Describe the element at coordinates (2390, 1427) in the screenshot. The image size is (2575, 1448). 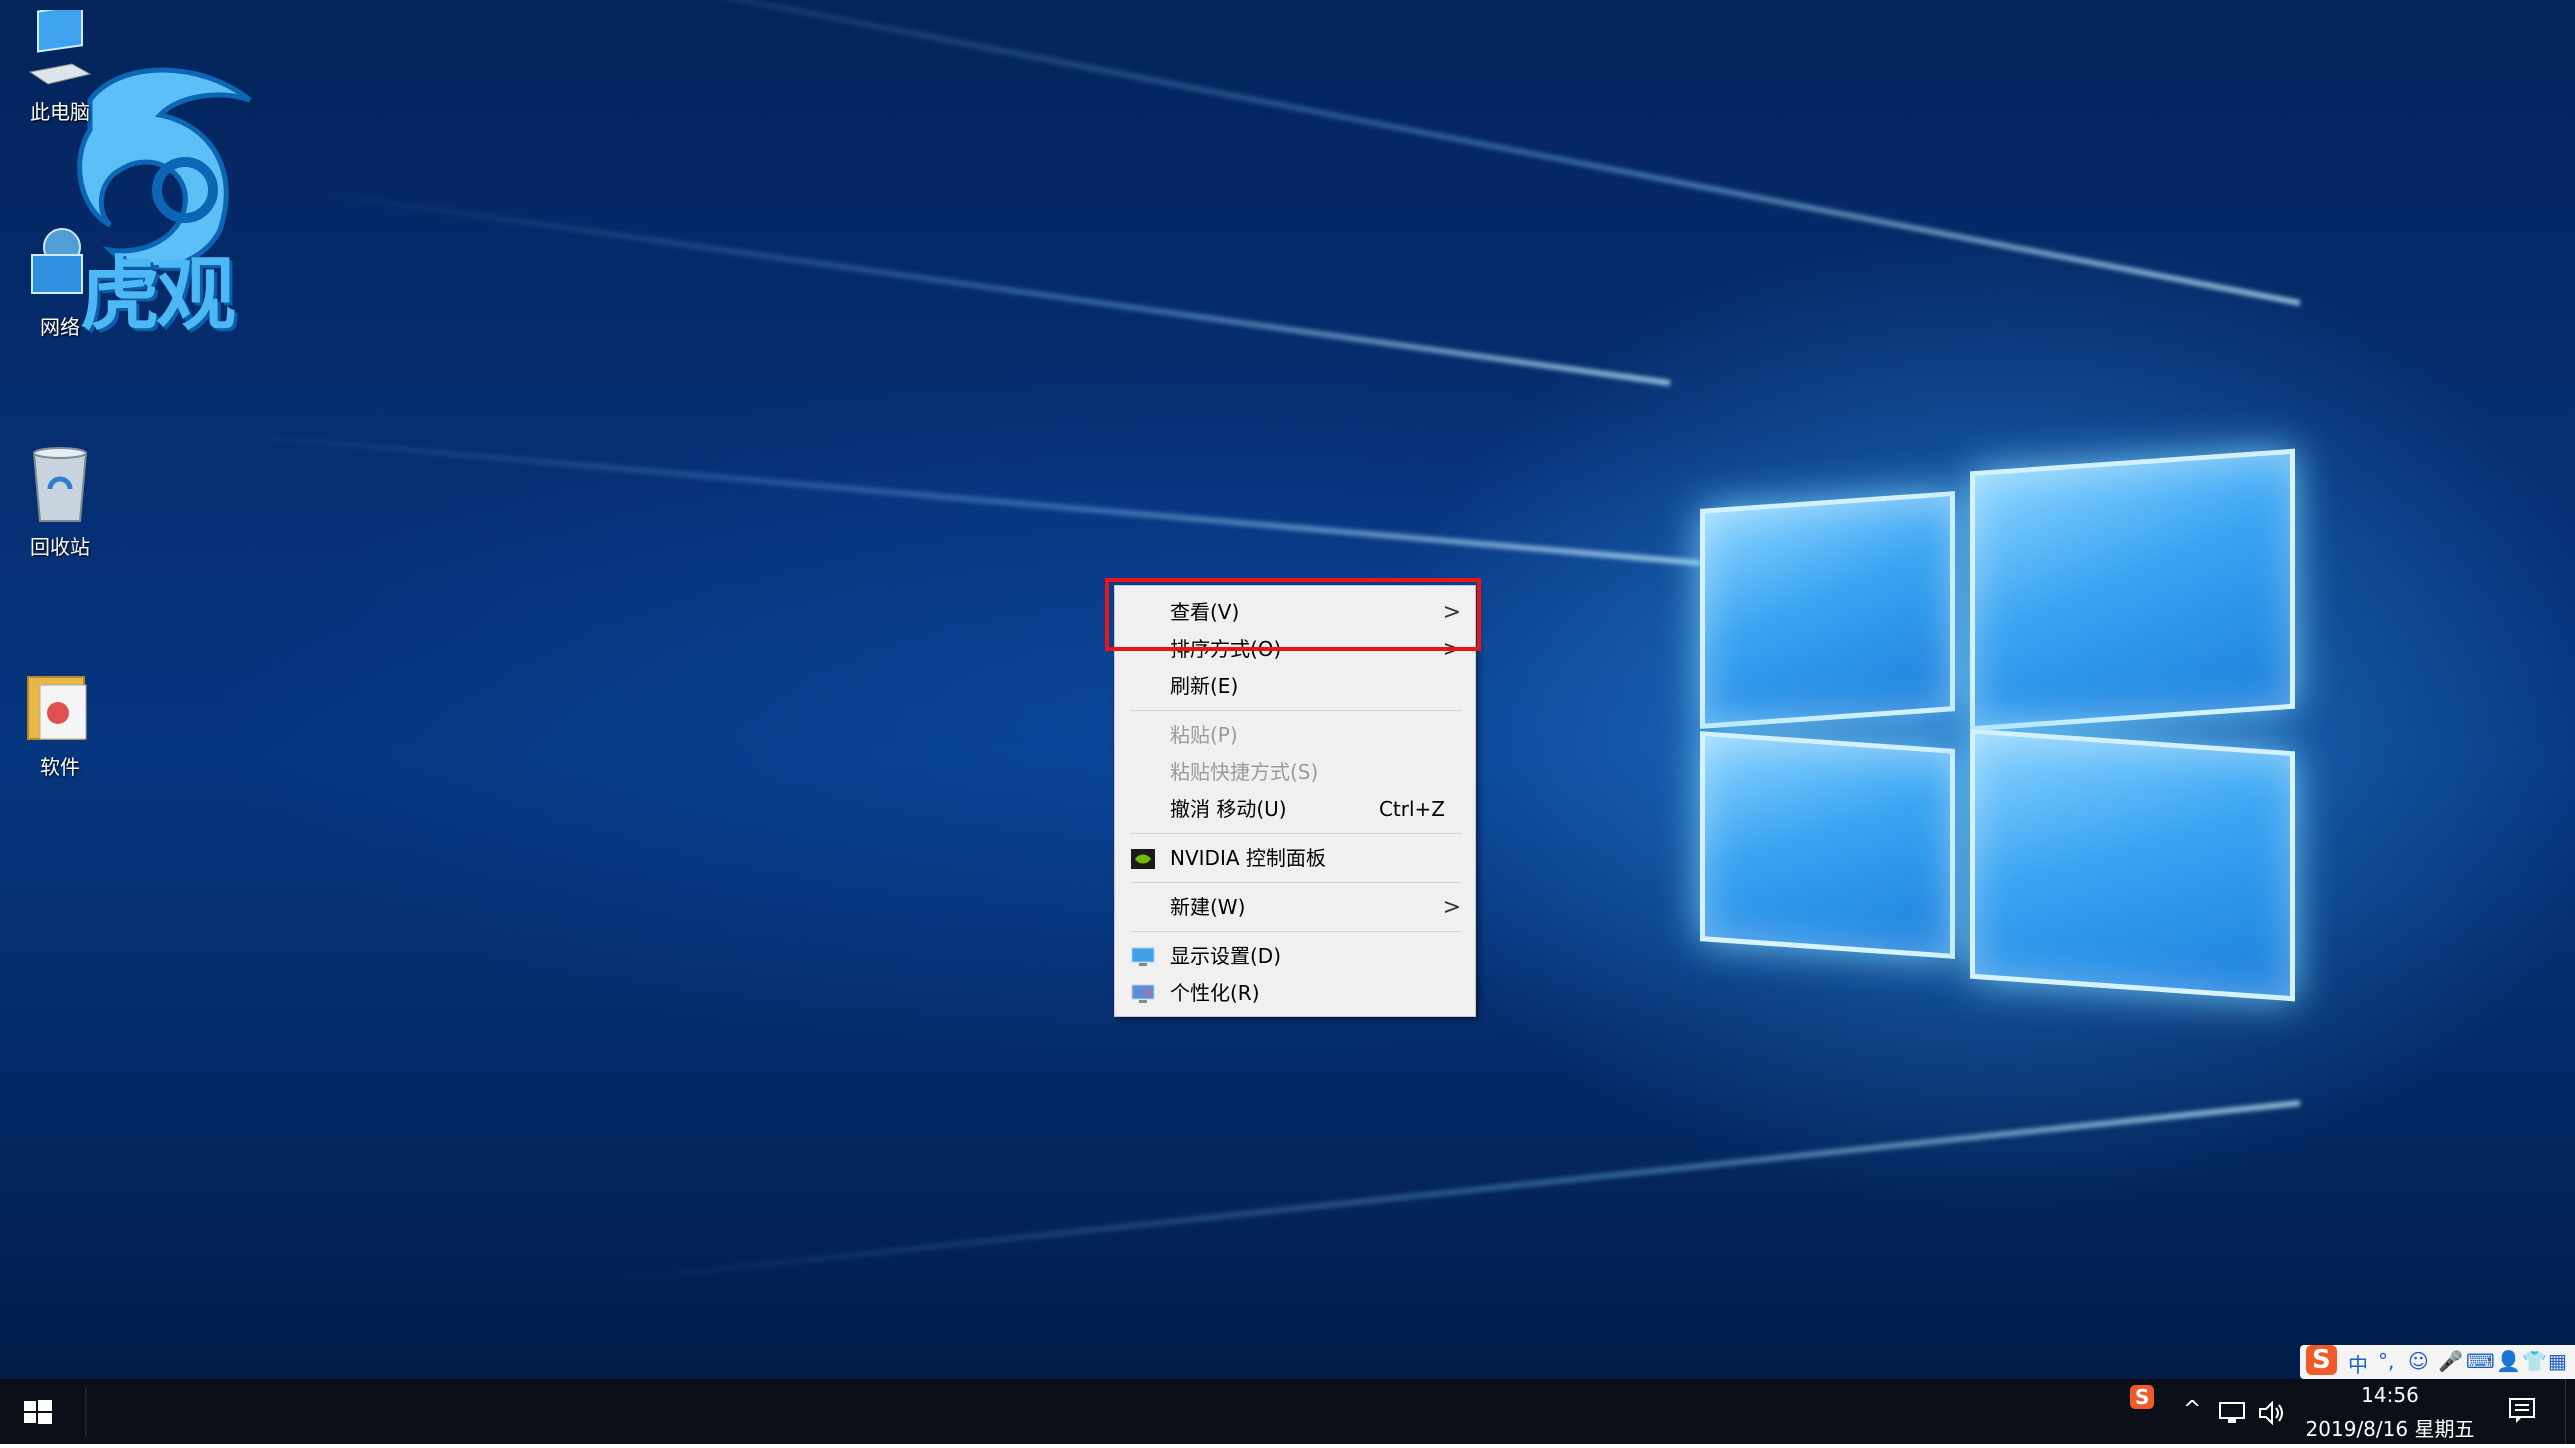
I see `clock-date: 2019/8/16 星期五` at that location.